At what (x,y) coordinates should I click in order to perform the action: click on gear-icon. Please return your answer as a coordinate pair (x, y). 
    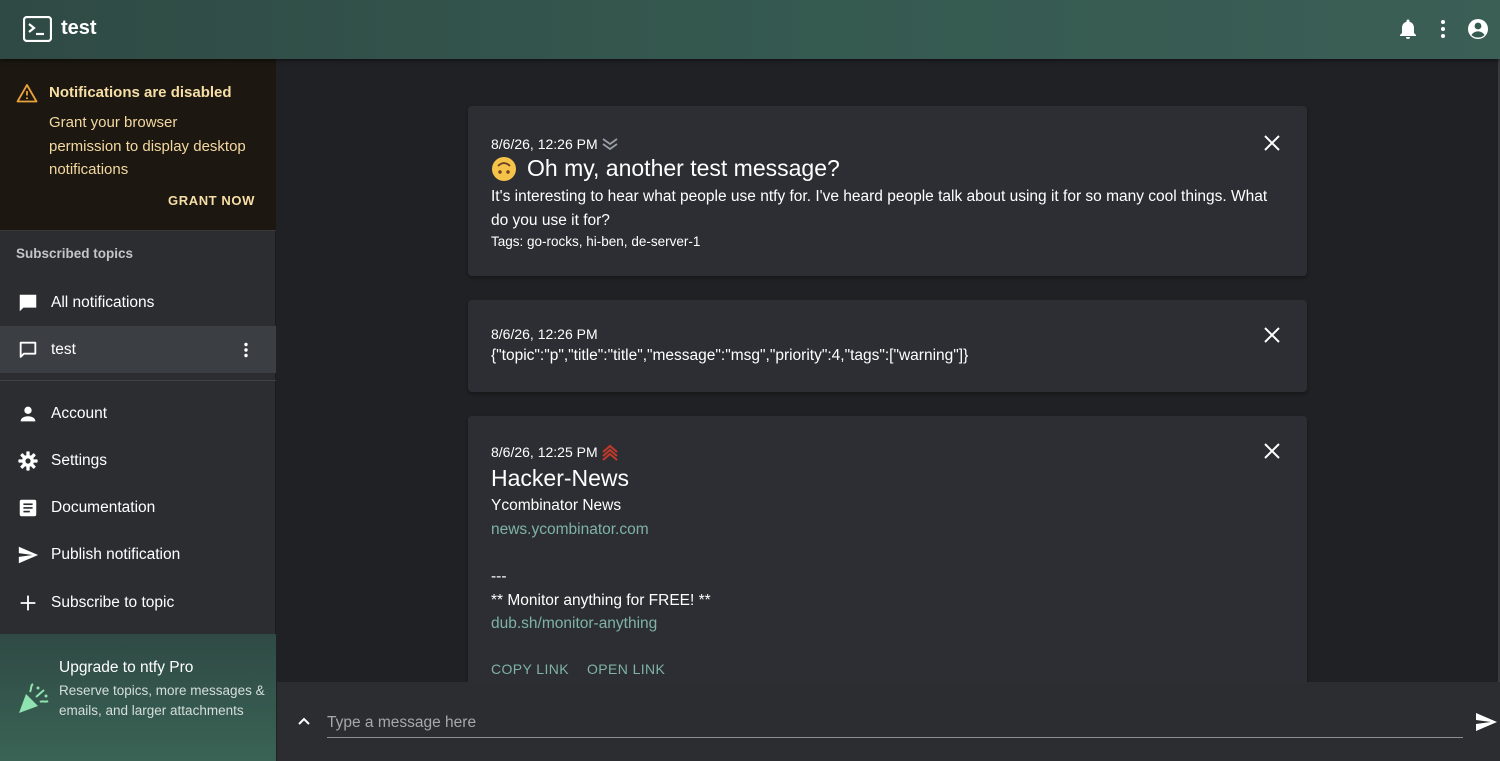
    Looking at the image, I should click on (28, 460).